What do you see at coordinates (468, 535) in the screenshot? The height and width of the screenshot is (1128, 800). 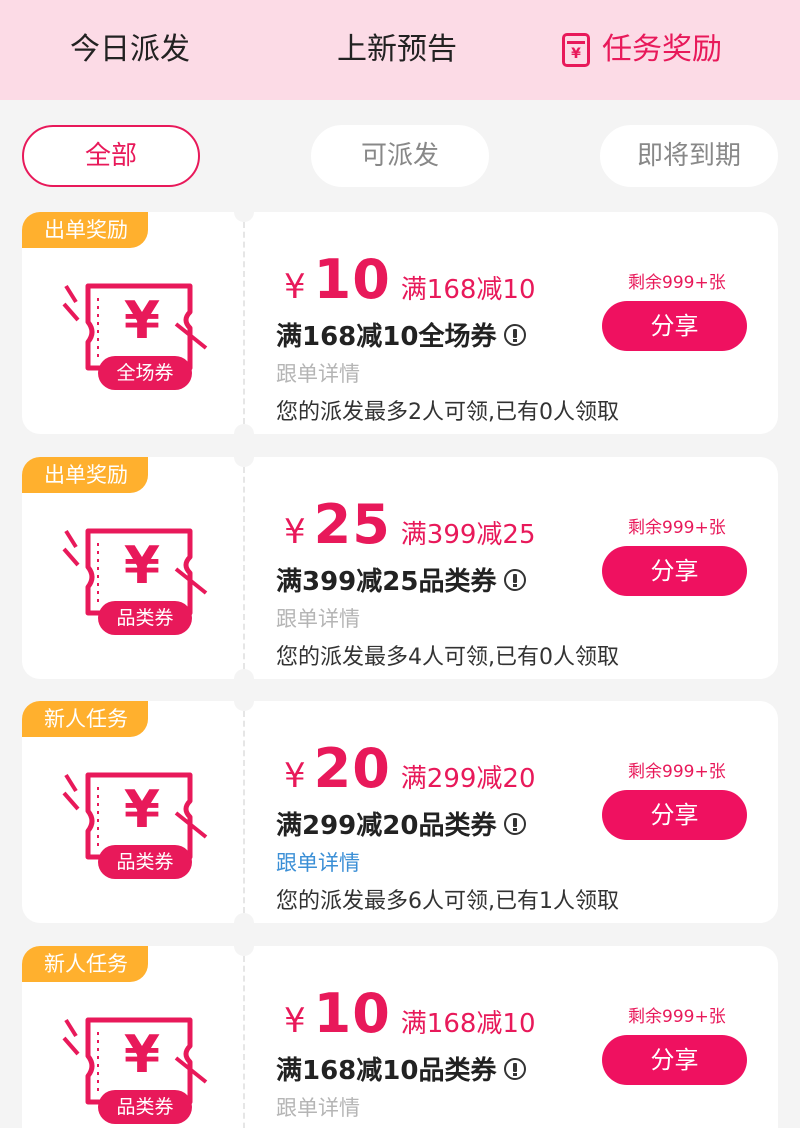 I see `discount-condition: 满399减25` at bounding box center [468, 535].